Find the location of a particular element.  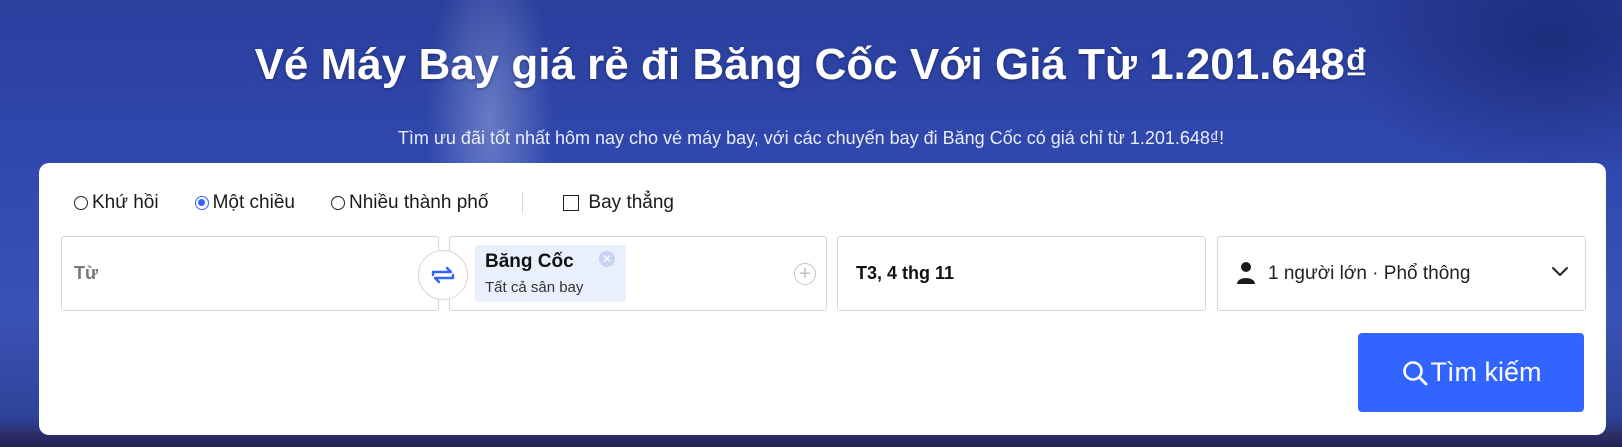

destination-chip: Băng Cốc Tất cả sân bay ✕ is located at coordinates (550, 273).